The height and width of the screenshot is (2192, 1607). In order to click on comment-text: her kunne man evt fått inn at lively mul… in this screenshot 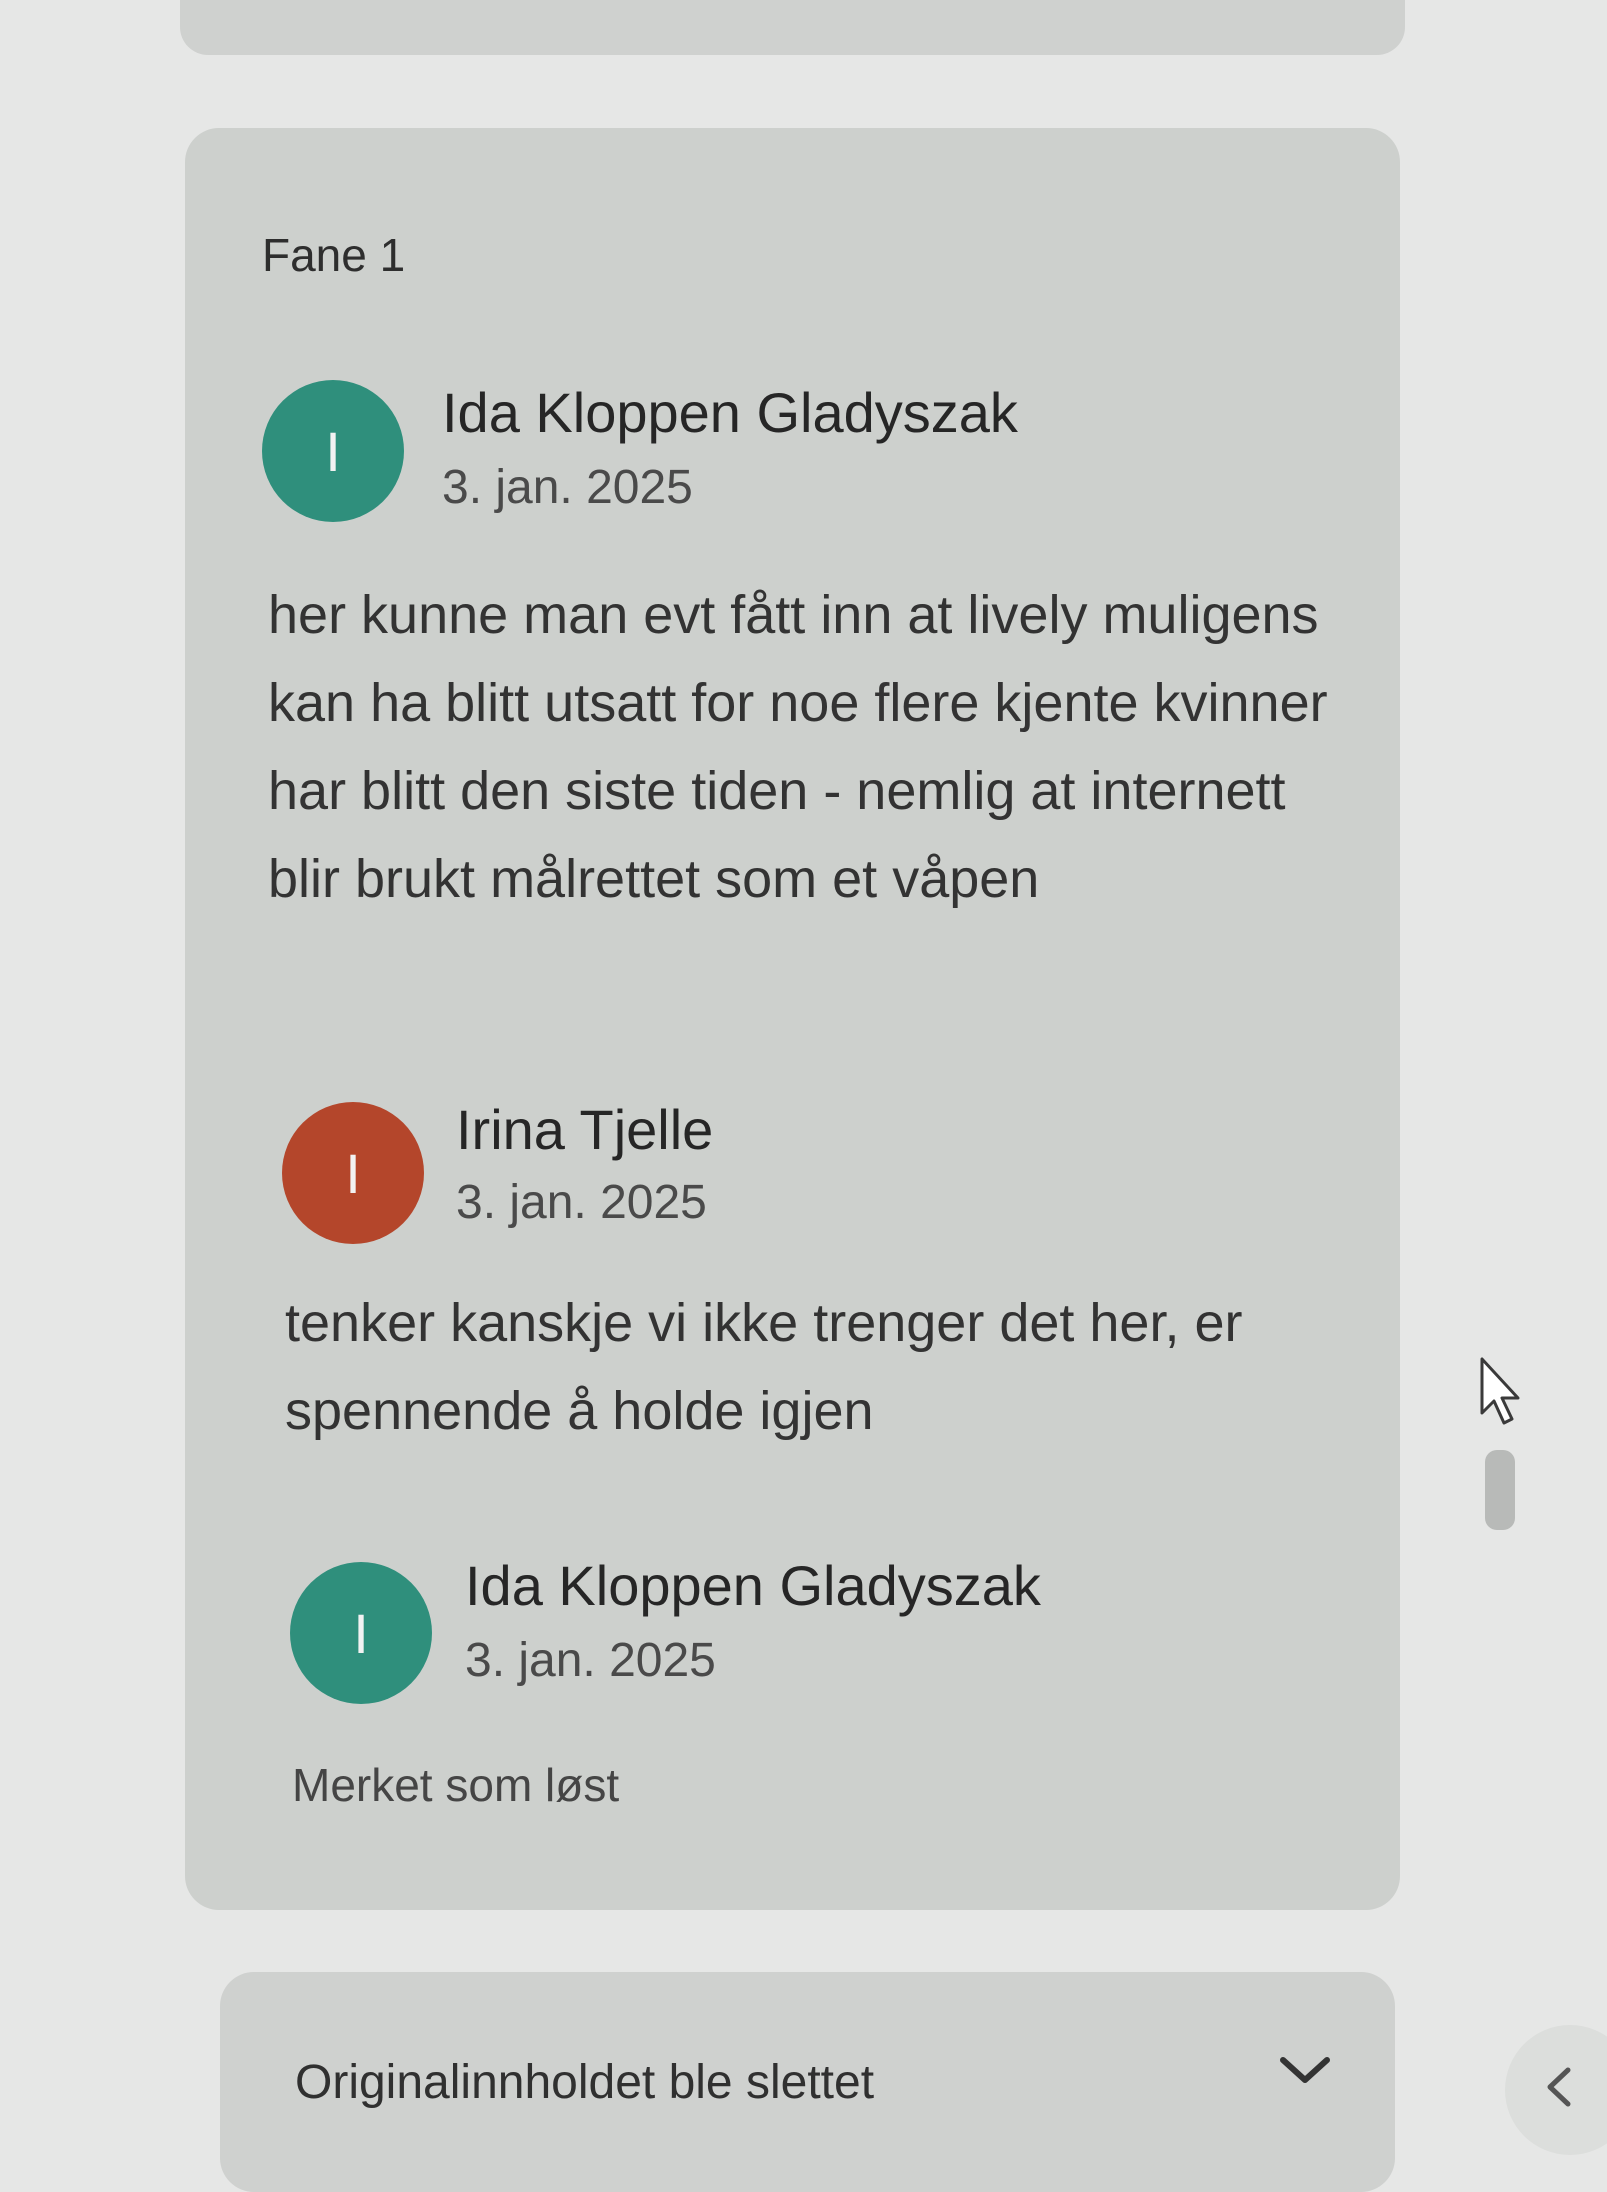, I will do `click(798, 747)`.